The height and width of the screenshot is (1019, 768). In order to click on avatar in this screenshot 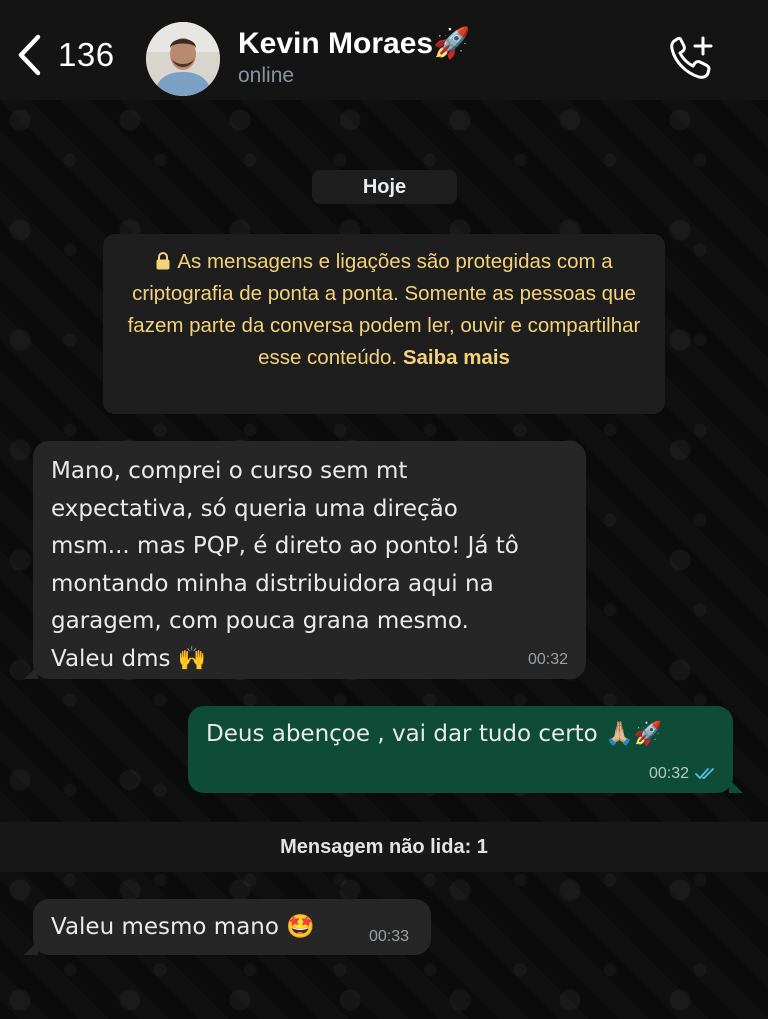, I will do `click(183, 59)`.